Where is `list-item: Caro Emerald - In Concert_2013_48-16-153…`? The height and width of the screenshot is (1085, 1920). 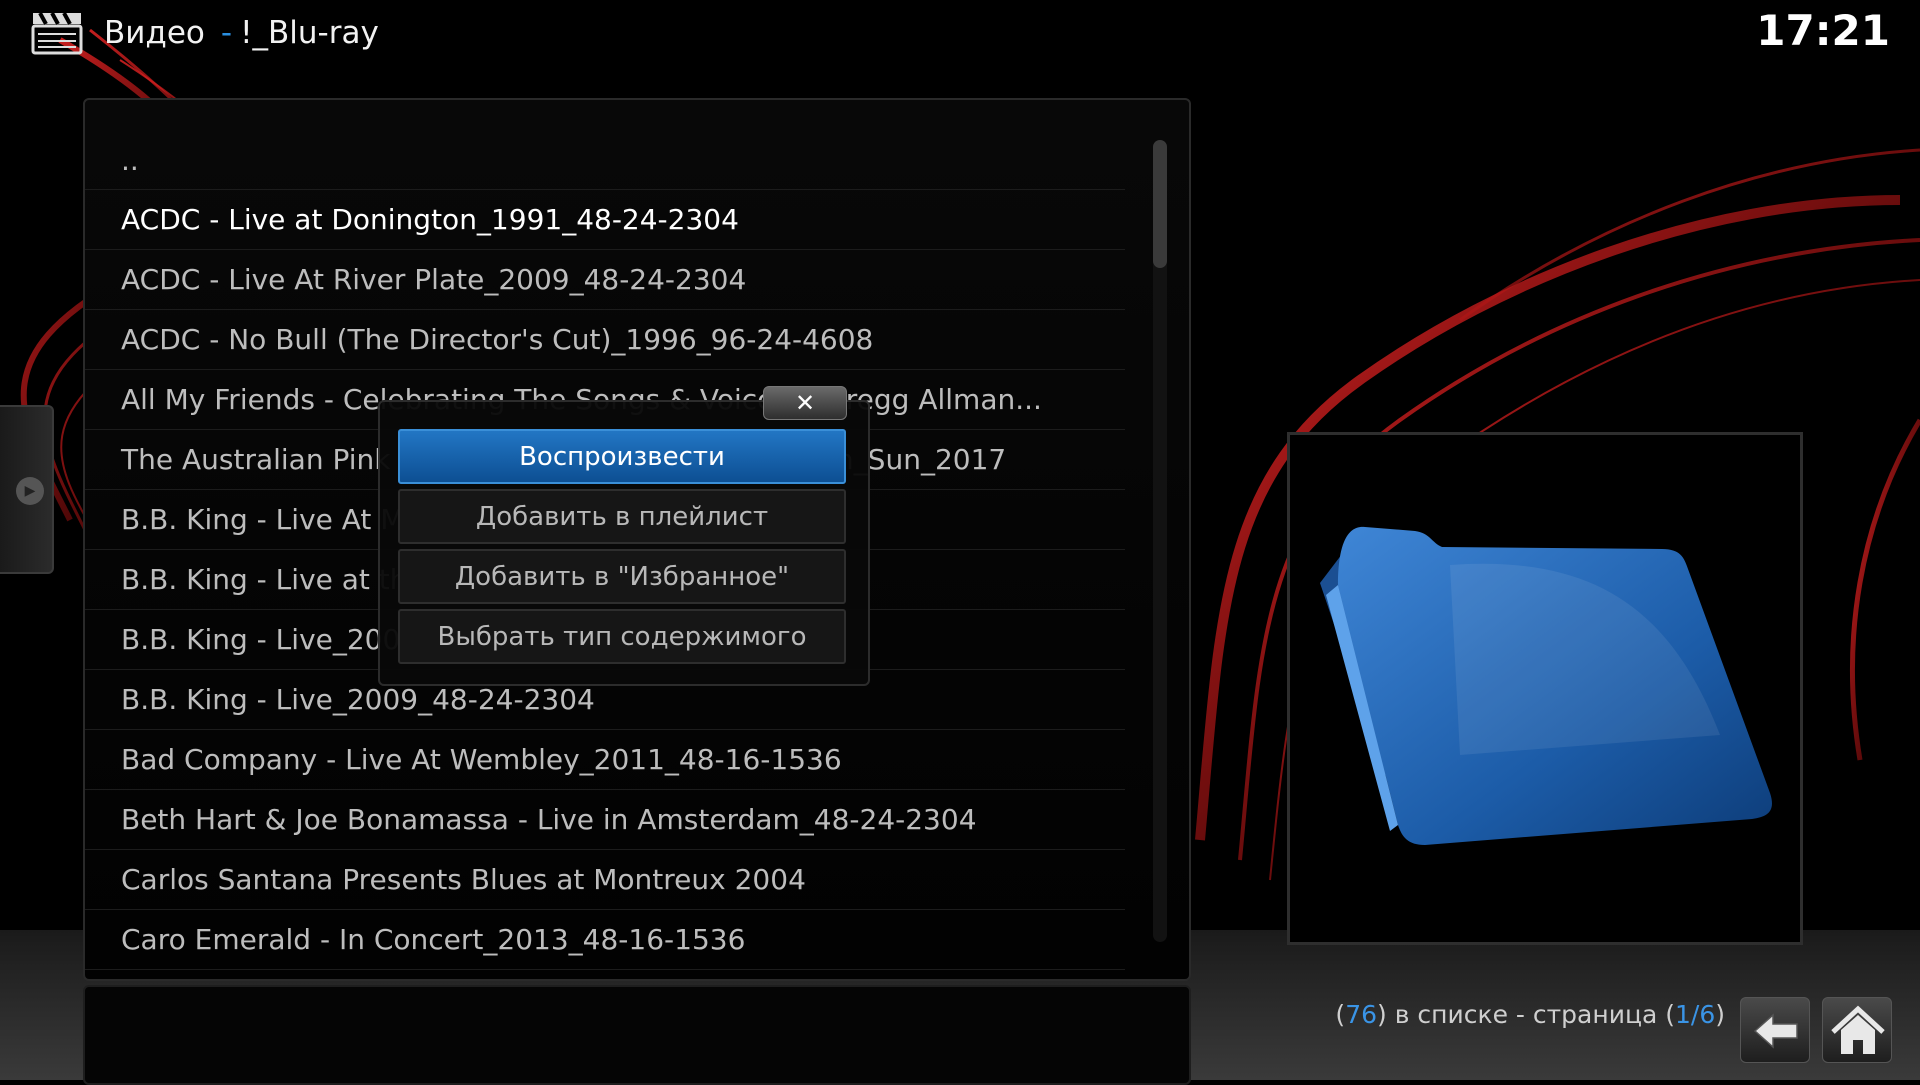
list-item: Caro Emerald - In Concert_2013_48-16-153… is located at coordinates (605, 940).